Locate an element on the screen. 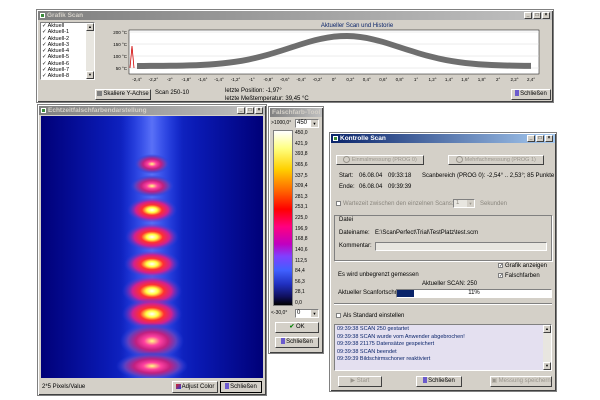 This screenshot has width=600, height=400. save-icon: ▣ is located at coordinates (495, 381).